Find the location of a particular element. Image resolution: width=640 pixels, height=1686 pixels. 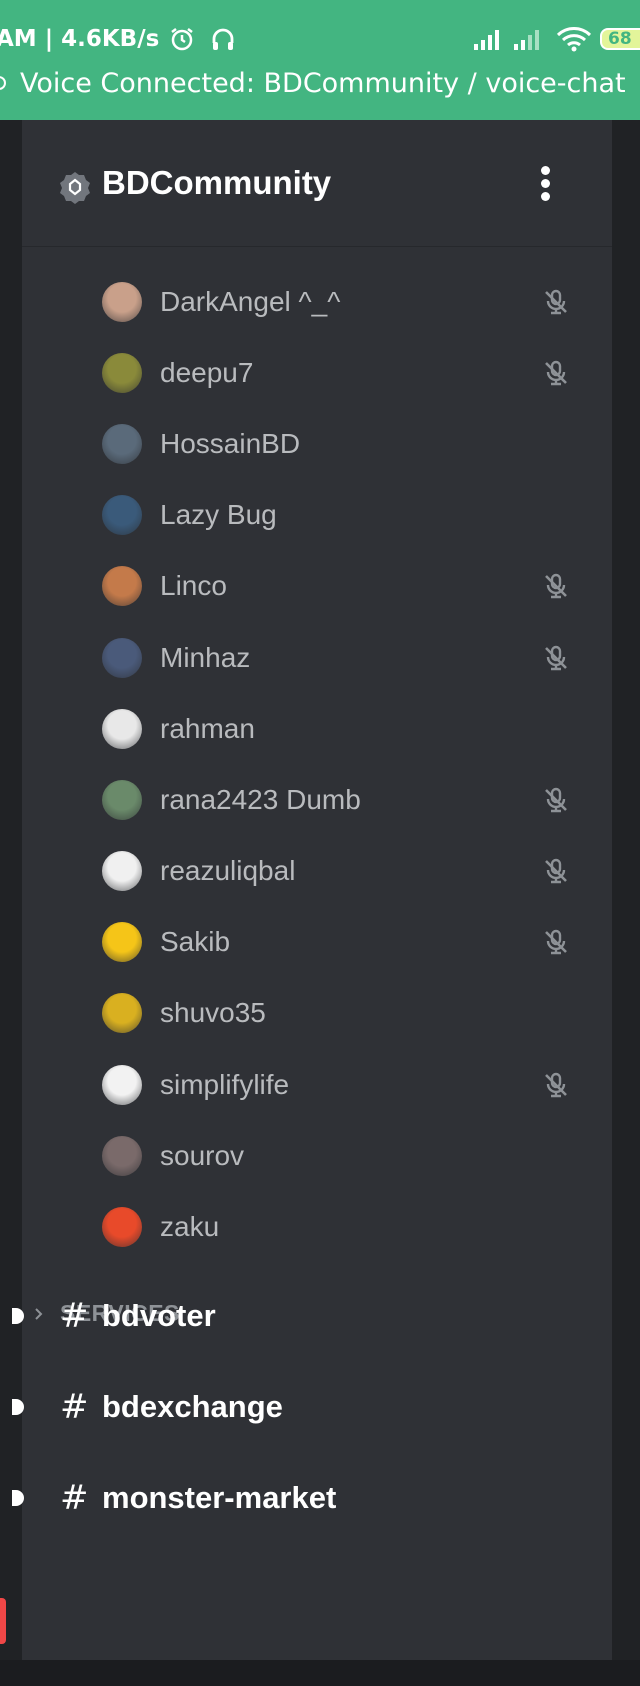

user-name: Sakib is located at coordinates (195, 942).